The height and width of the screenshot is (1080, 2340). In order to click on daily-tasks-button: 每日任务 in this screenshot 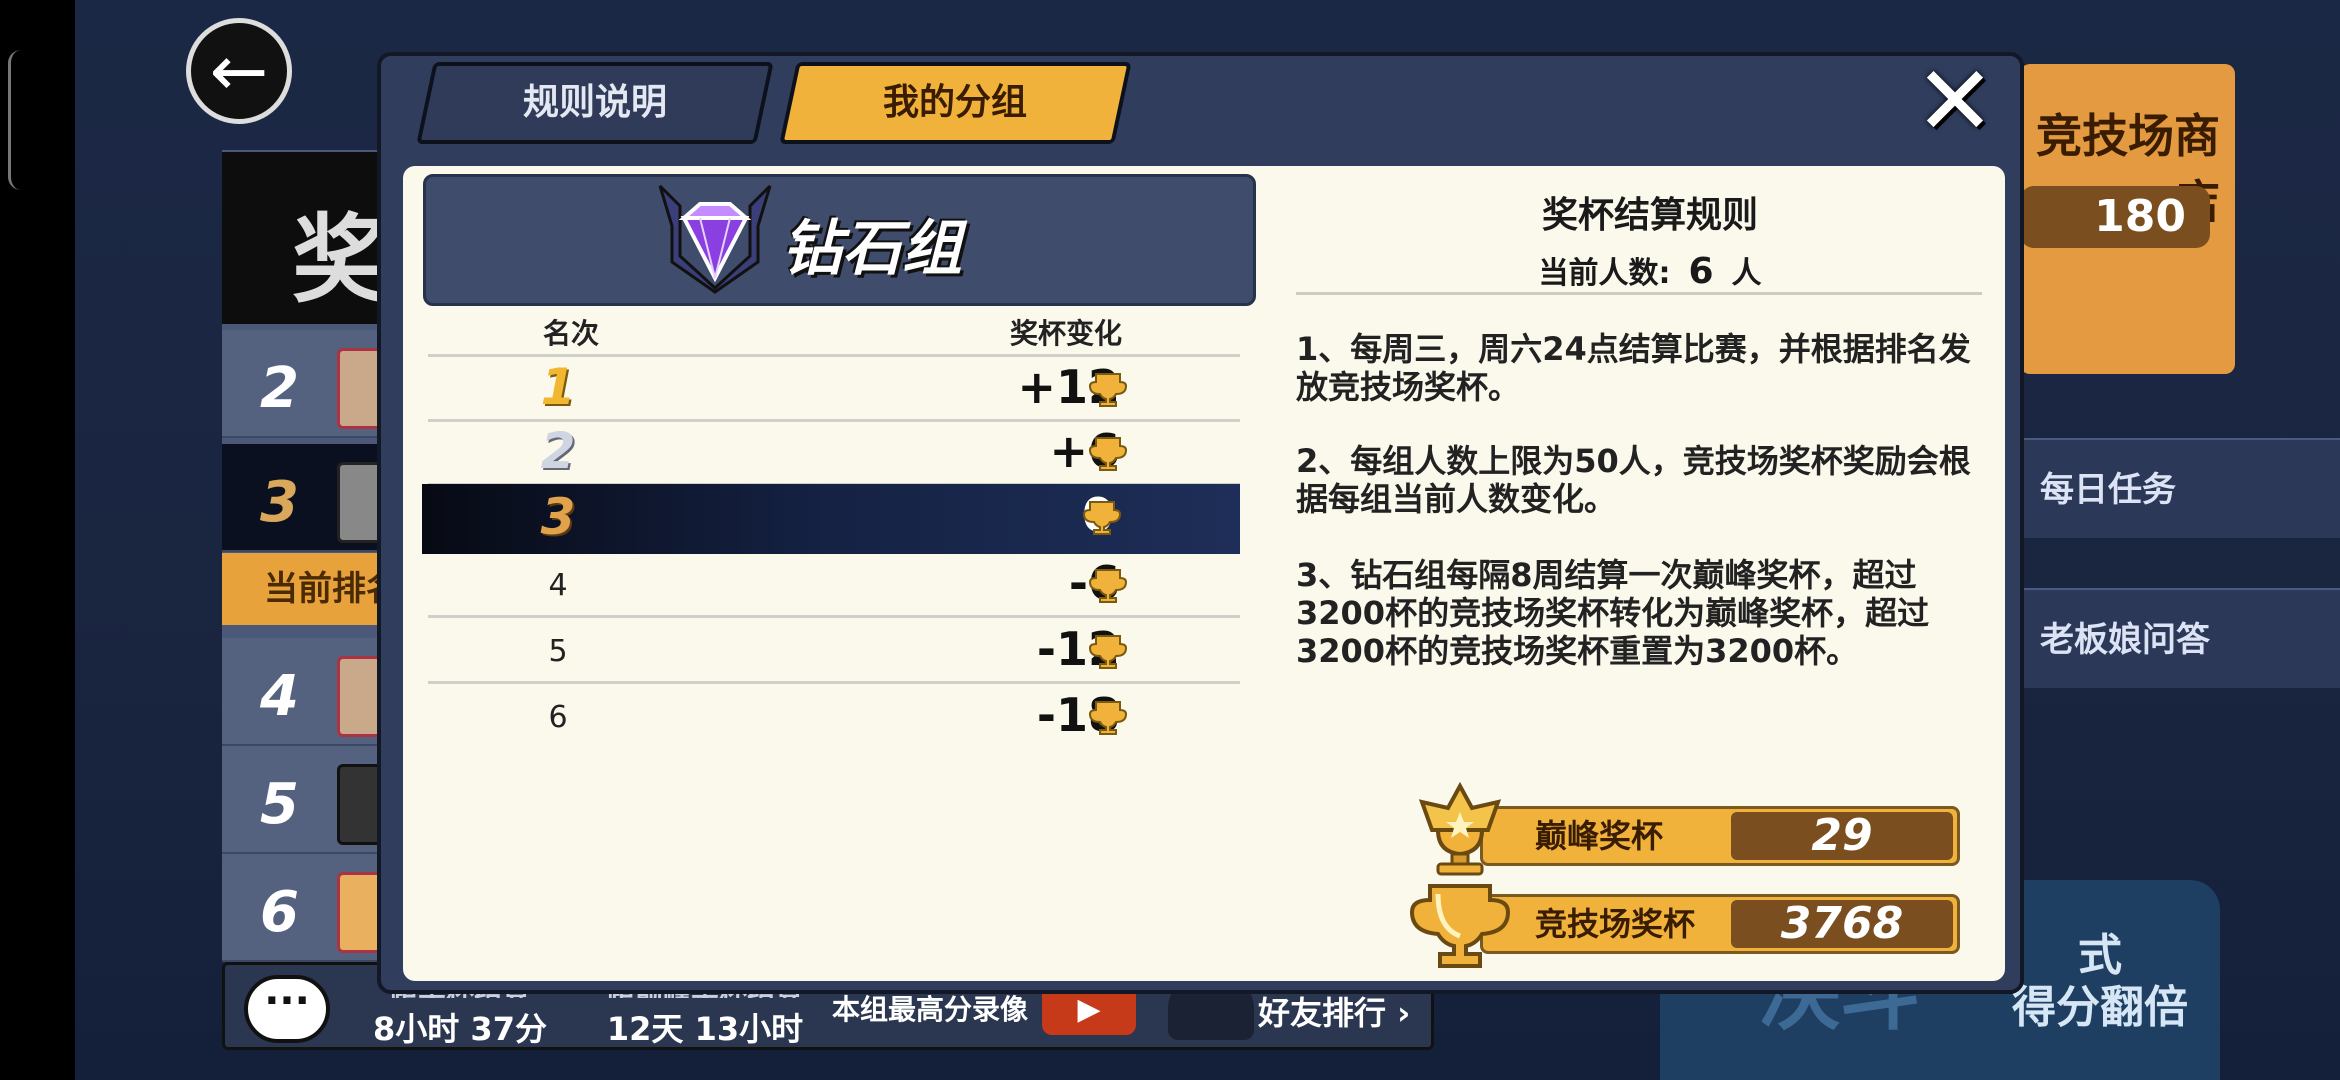, I will do `click(2180, 488)`.